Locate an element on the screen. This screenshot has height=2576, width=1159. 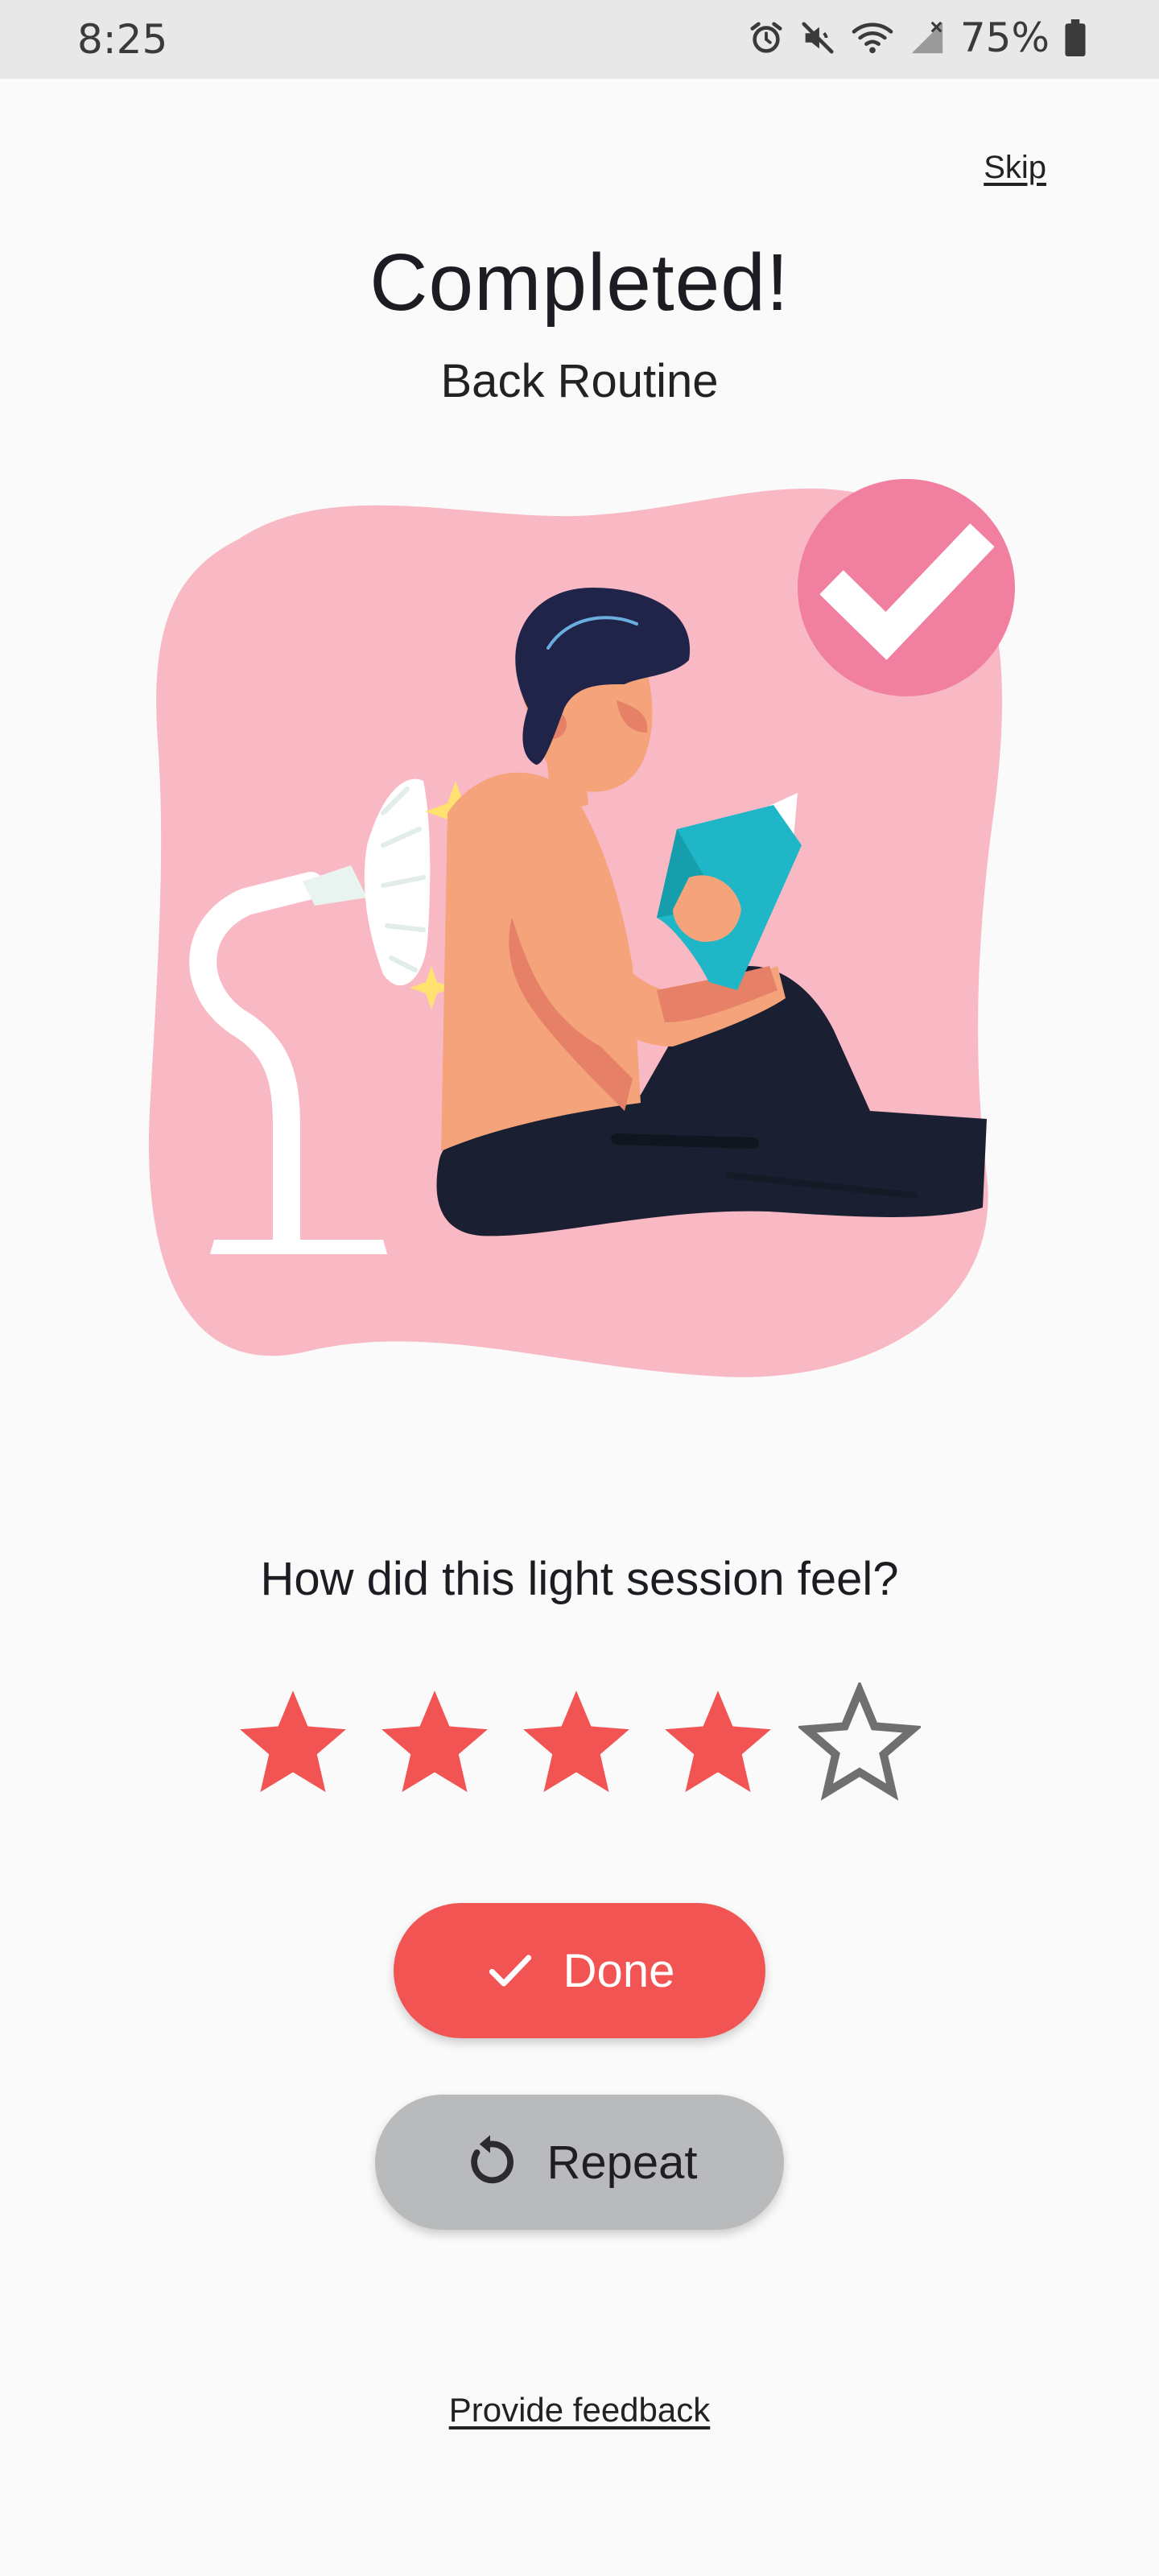
mute-icon is located at coordinates (818, 38).